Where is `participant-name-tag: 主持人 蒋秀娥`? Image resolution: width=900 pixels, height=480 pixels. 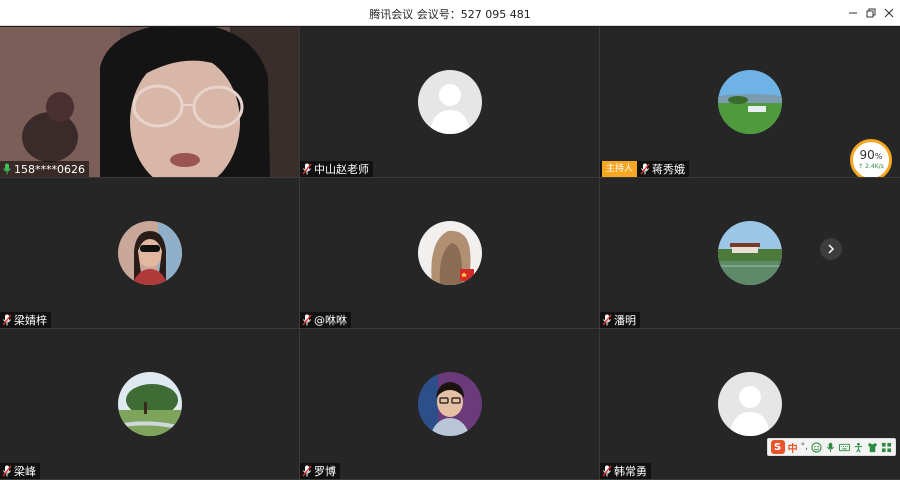 participant-name-tag: 主持人 蒋秀娥 is located at coordinates (645, 169).